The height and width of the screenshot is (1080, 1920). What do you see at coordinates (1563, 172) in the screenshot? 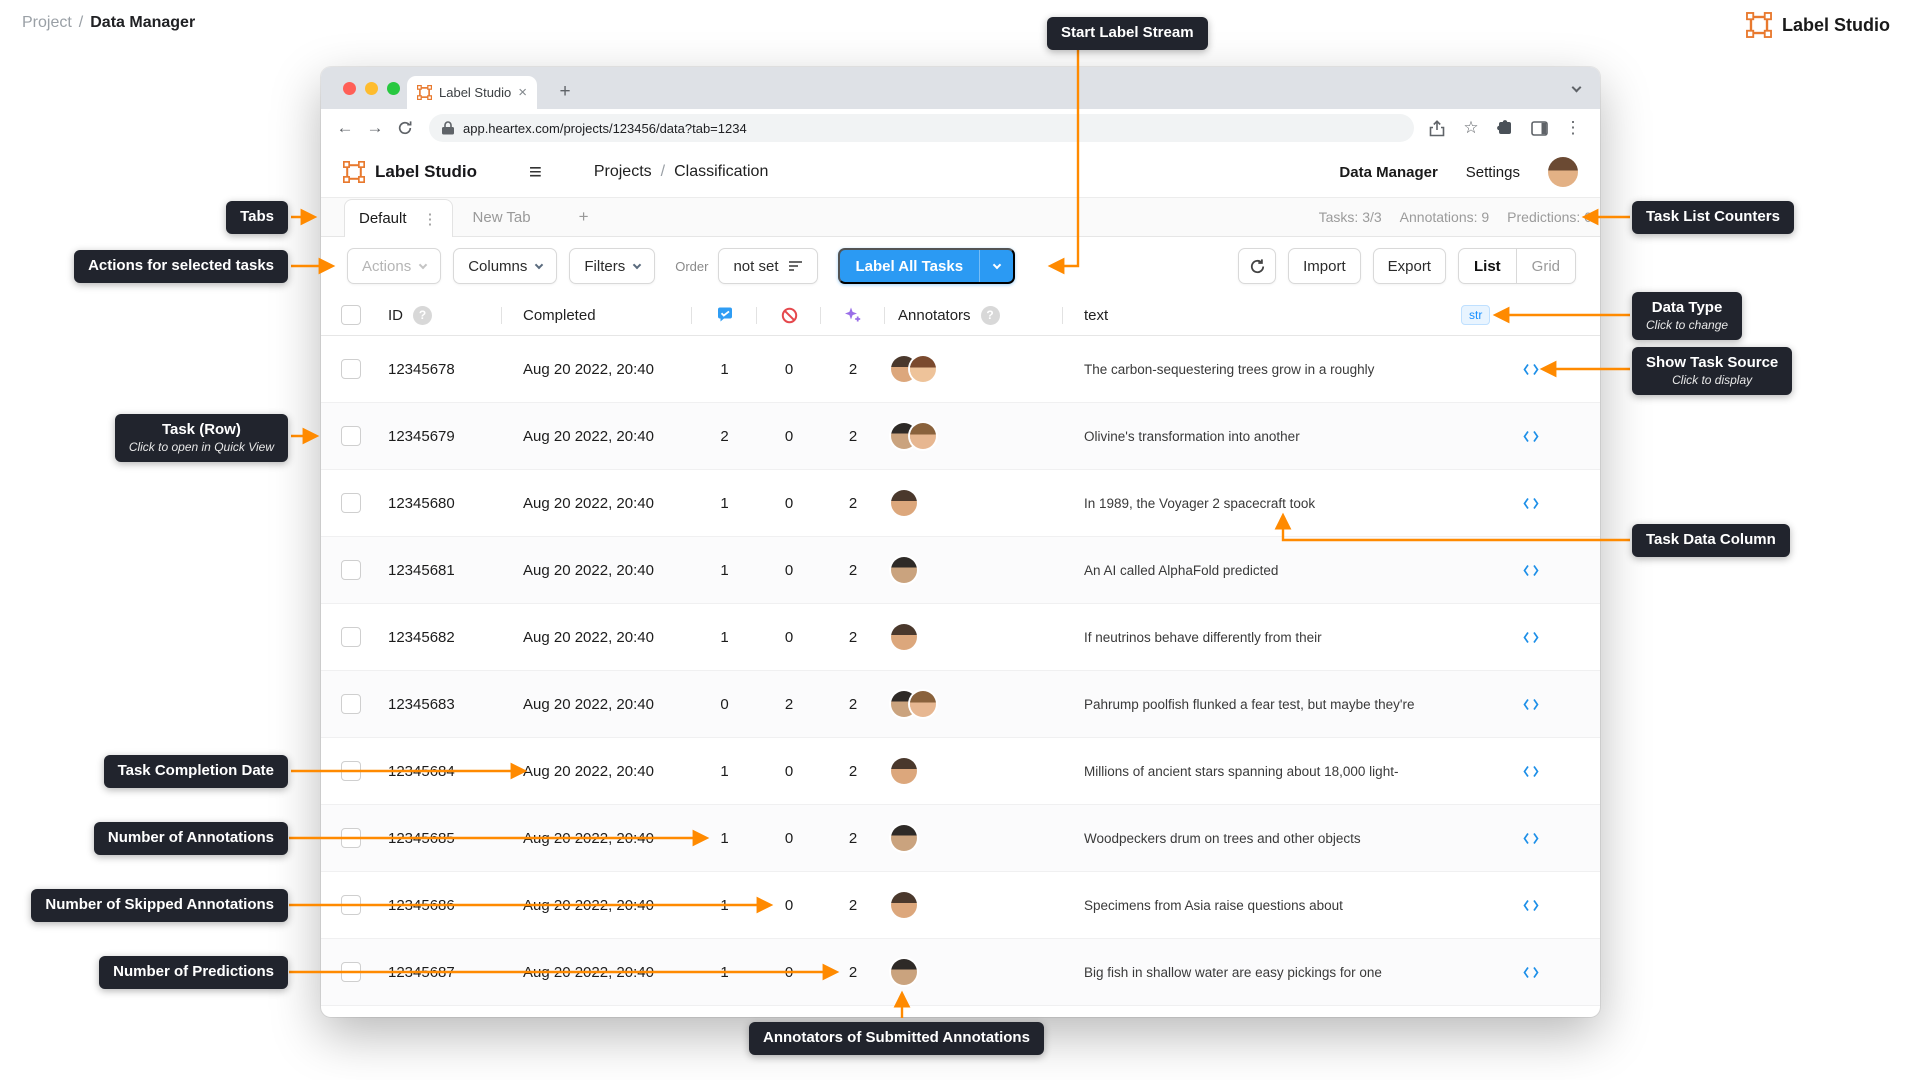
I see `user-avatar` at bounding box center [1563, 172].